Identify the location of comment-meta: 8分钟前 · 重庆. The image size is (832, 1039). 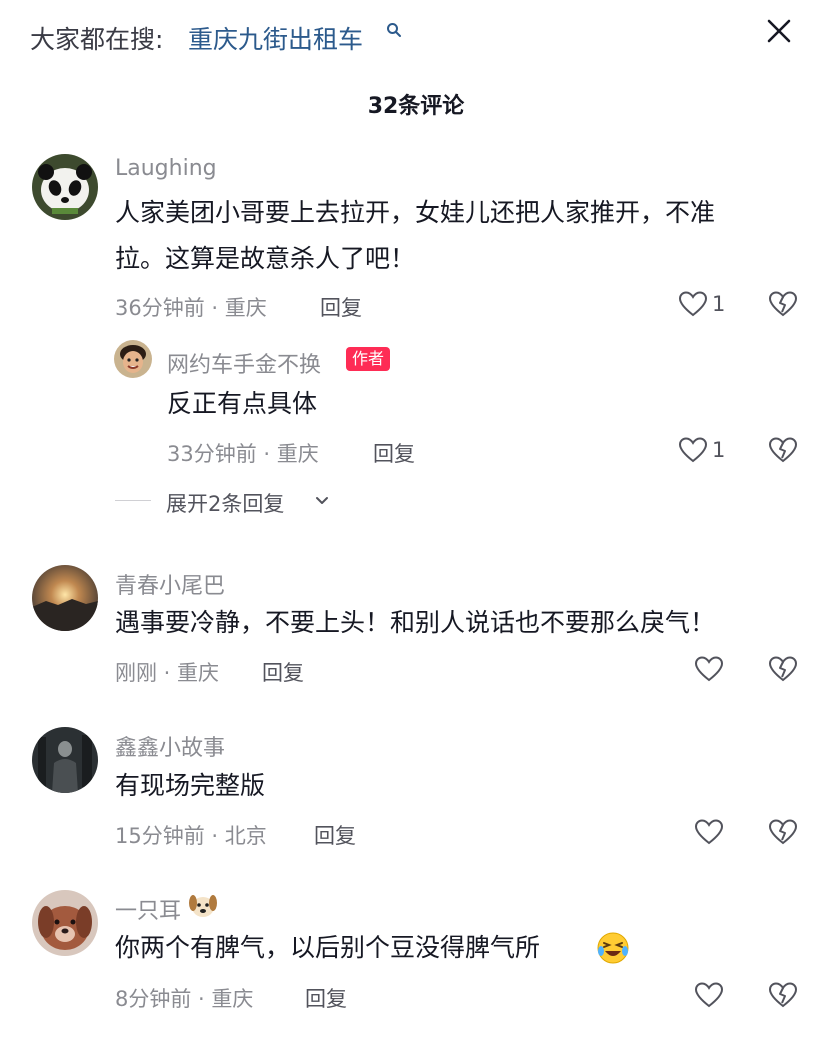
(184, 999).